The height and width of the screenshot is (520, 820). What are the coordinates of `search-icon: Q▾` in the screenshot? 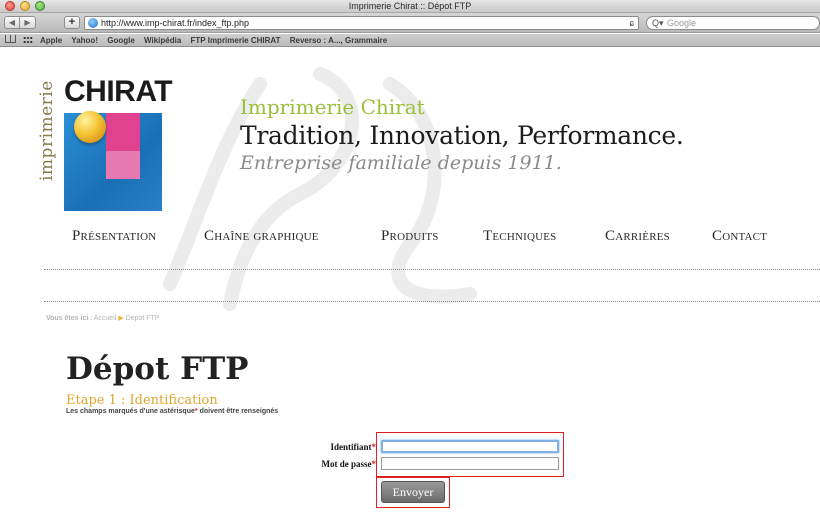 It's located at (658, 23).